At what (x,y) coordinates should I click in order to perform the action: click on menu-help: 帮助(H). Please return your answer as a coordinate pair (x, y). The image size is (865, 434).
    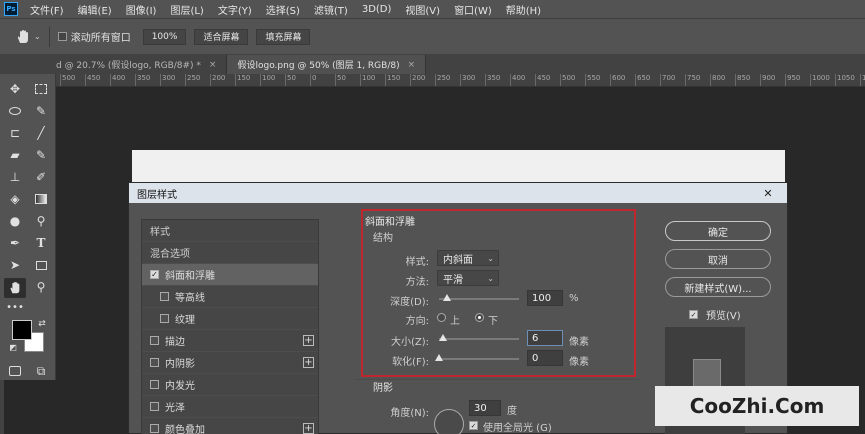
    Looking at the image, I should click on (523, 9).